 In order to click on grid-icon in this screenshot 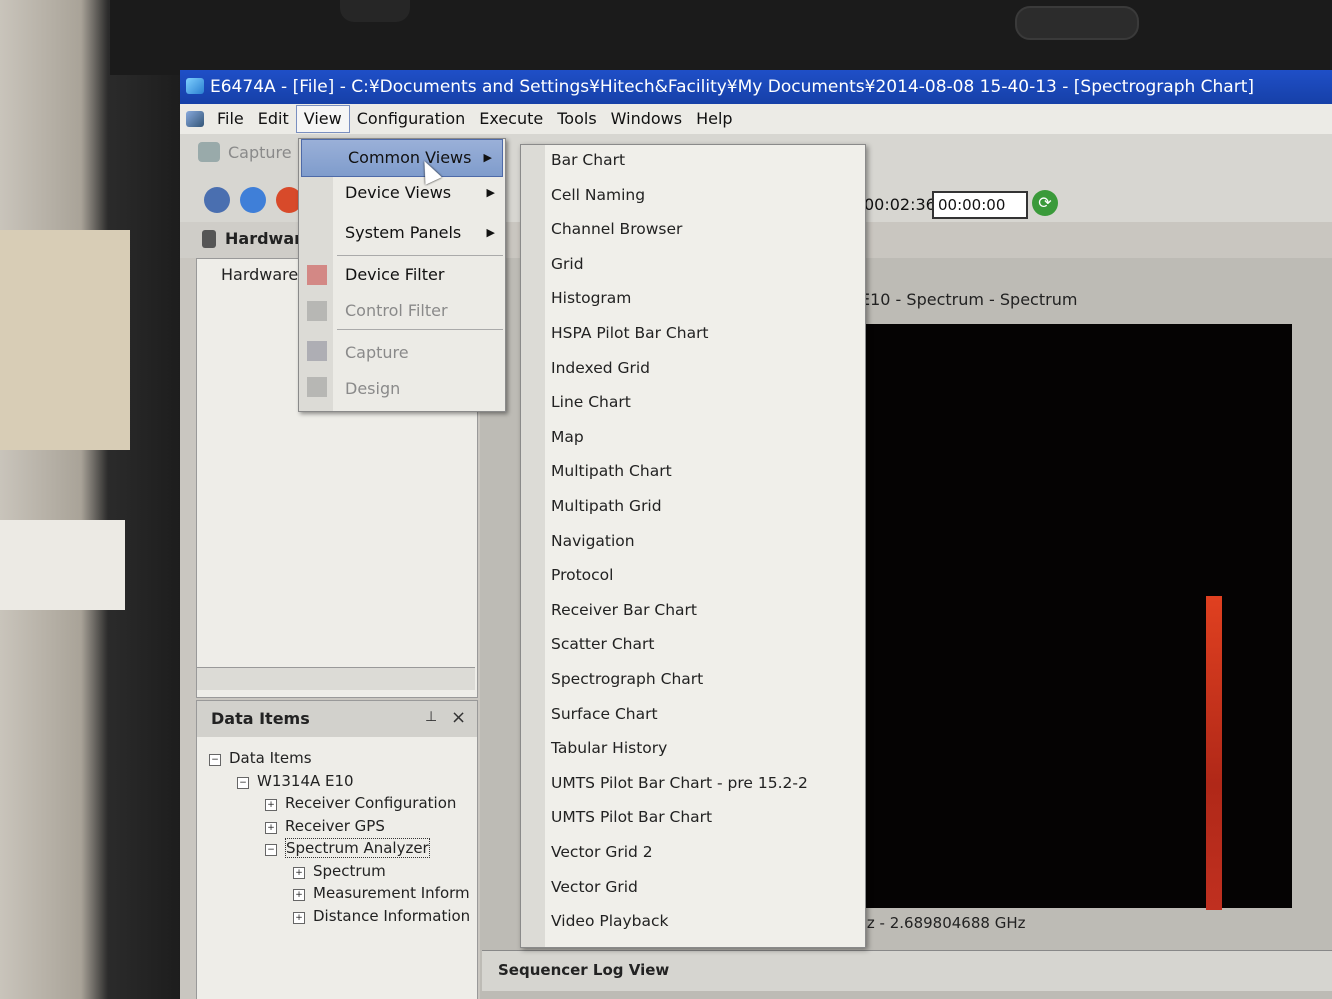, I will do `click(317, 311)`.